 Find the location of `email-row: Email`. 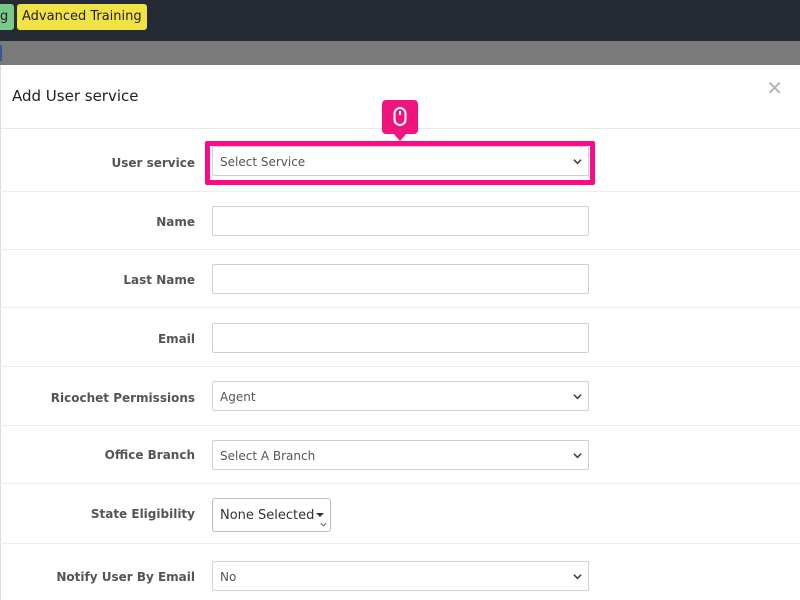

email-row: Email is located at coordinates (400, 337).